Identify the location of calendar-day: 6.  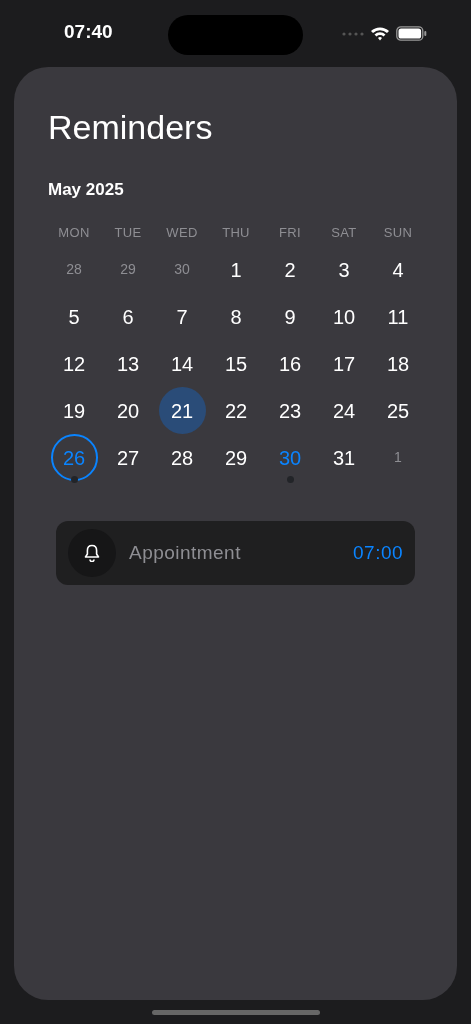
(128, 316).